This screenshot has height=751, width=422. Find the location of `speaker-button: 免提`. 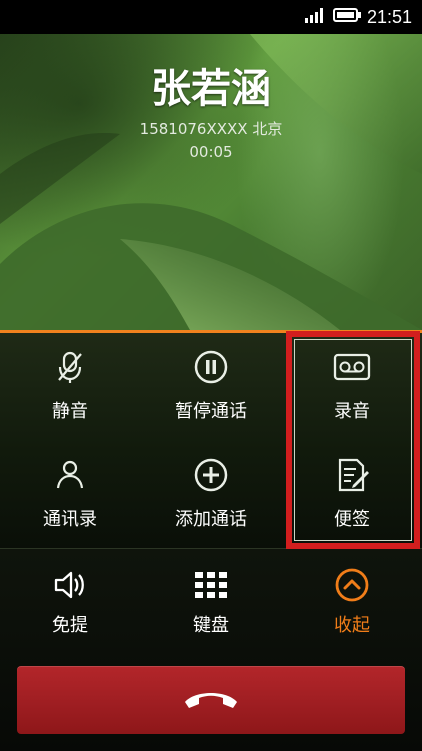

speaker-button: 免提 is located at coordinates (70, 602).